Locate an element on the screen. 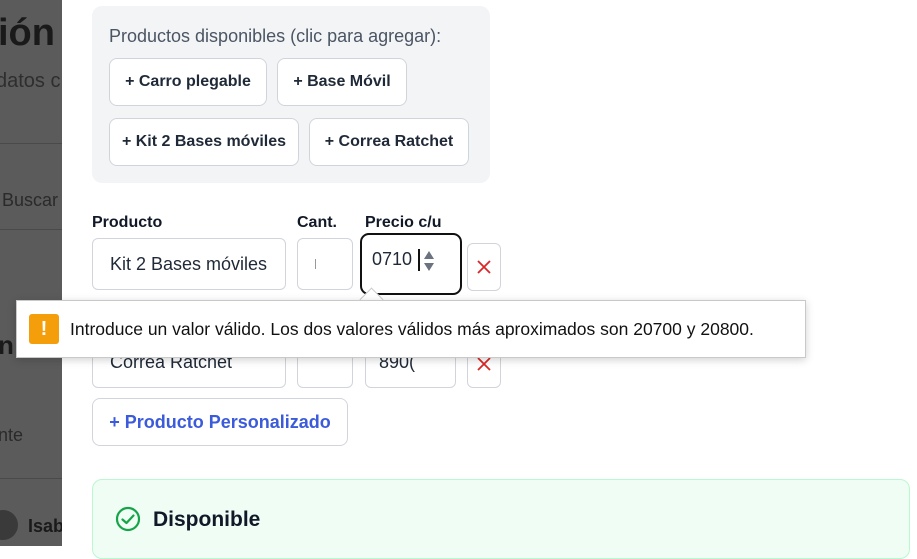  unit-price-input: 0710 is located at coordinates (411, 264).